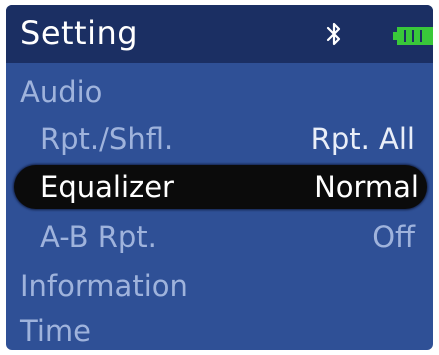 The width and height of the screenshot is (439, 355). What do you see at coordinates (219, 237) in the screenshot?
I see `menu-item-ab-repeat: A-B Rpt. Off` at bounding box center [219, 237].